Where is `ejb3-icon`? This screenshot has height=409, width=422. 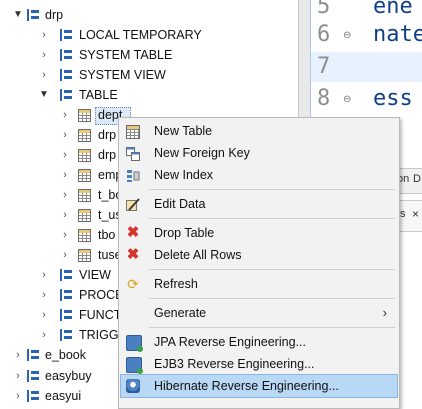 ejb3-icon is located at coordinates (134, 365).